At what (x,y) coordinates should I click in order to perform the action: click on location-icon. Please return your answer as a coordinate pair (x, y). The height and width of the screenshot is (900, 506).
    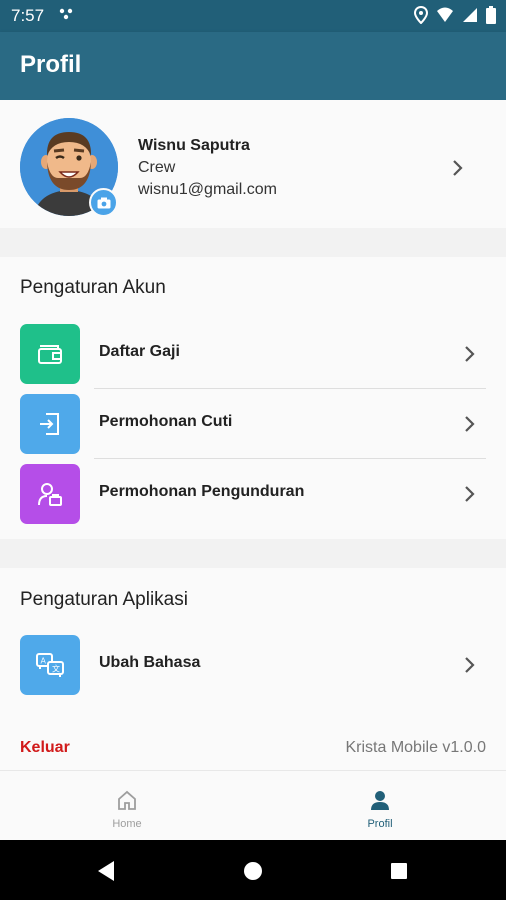
    Looking at the image, I should click on (421, 17).